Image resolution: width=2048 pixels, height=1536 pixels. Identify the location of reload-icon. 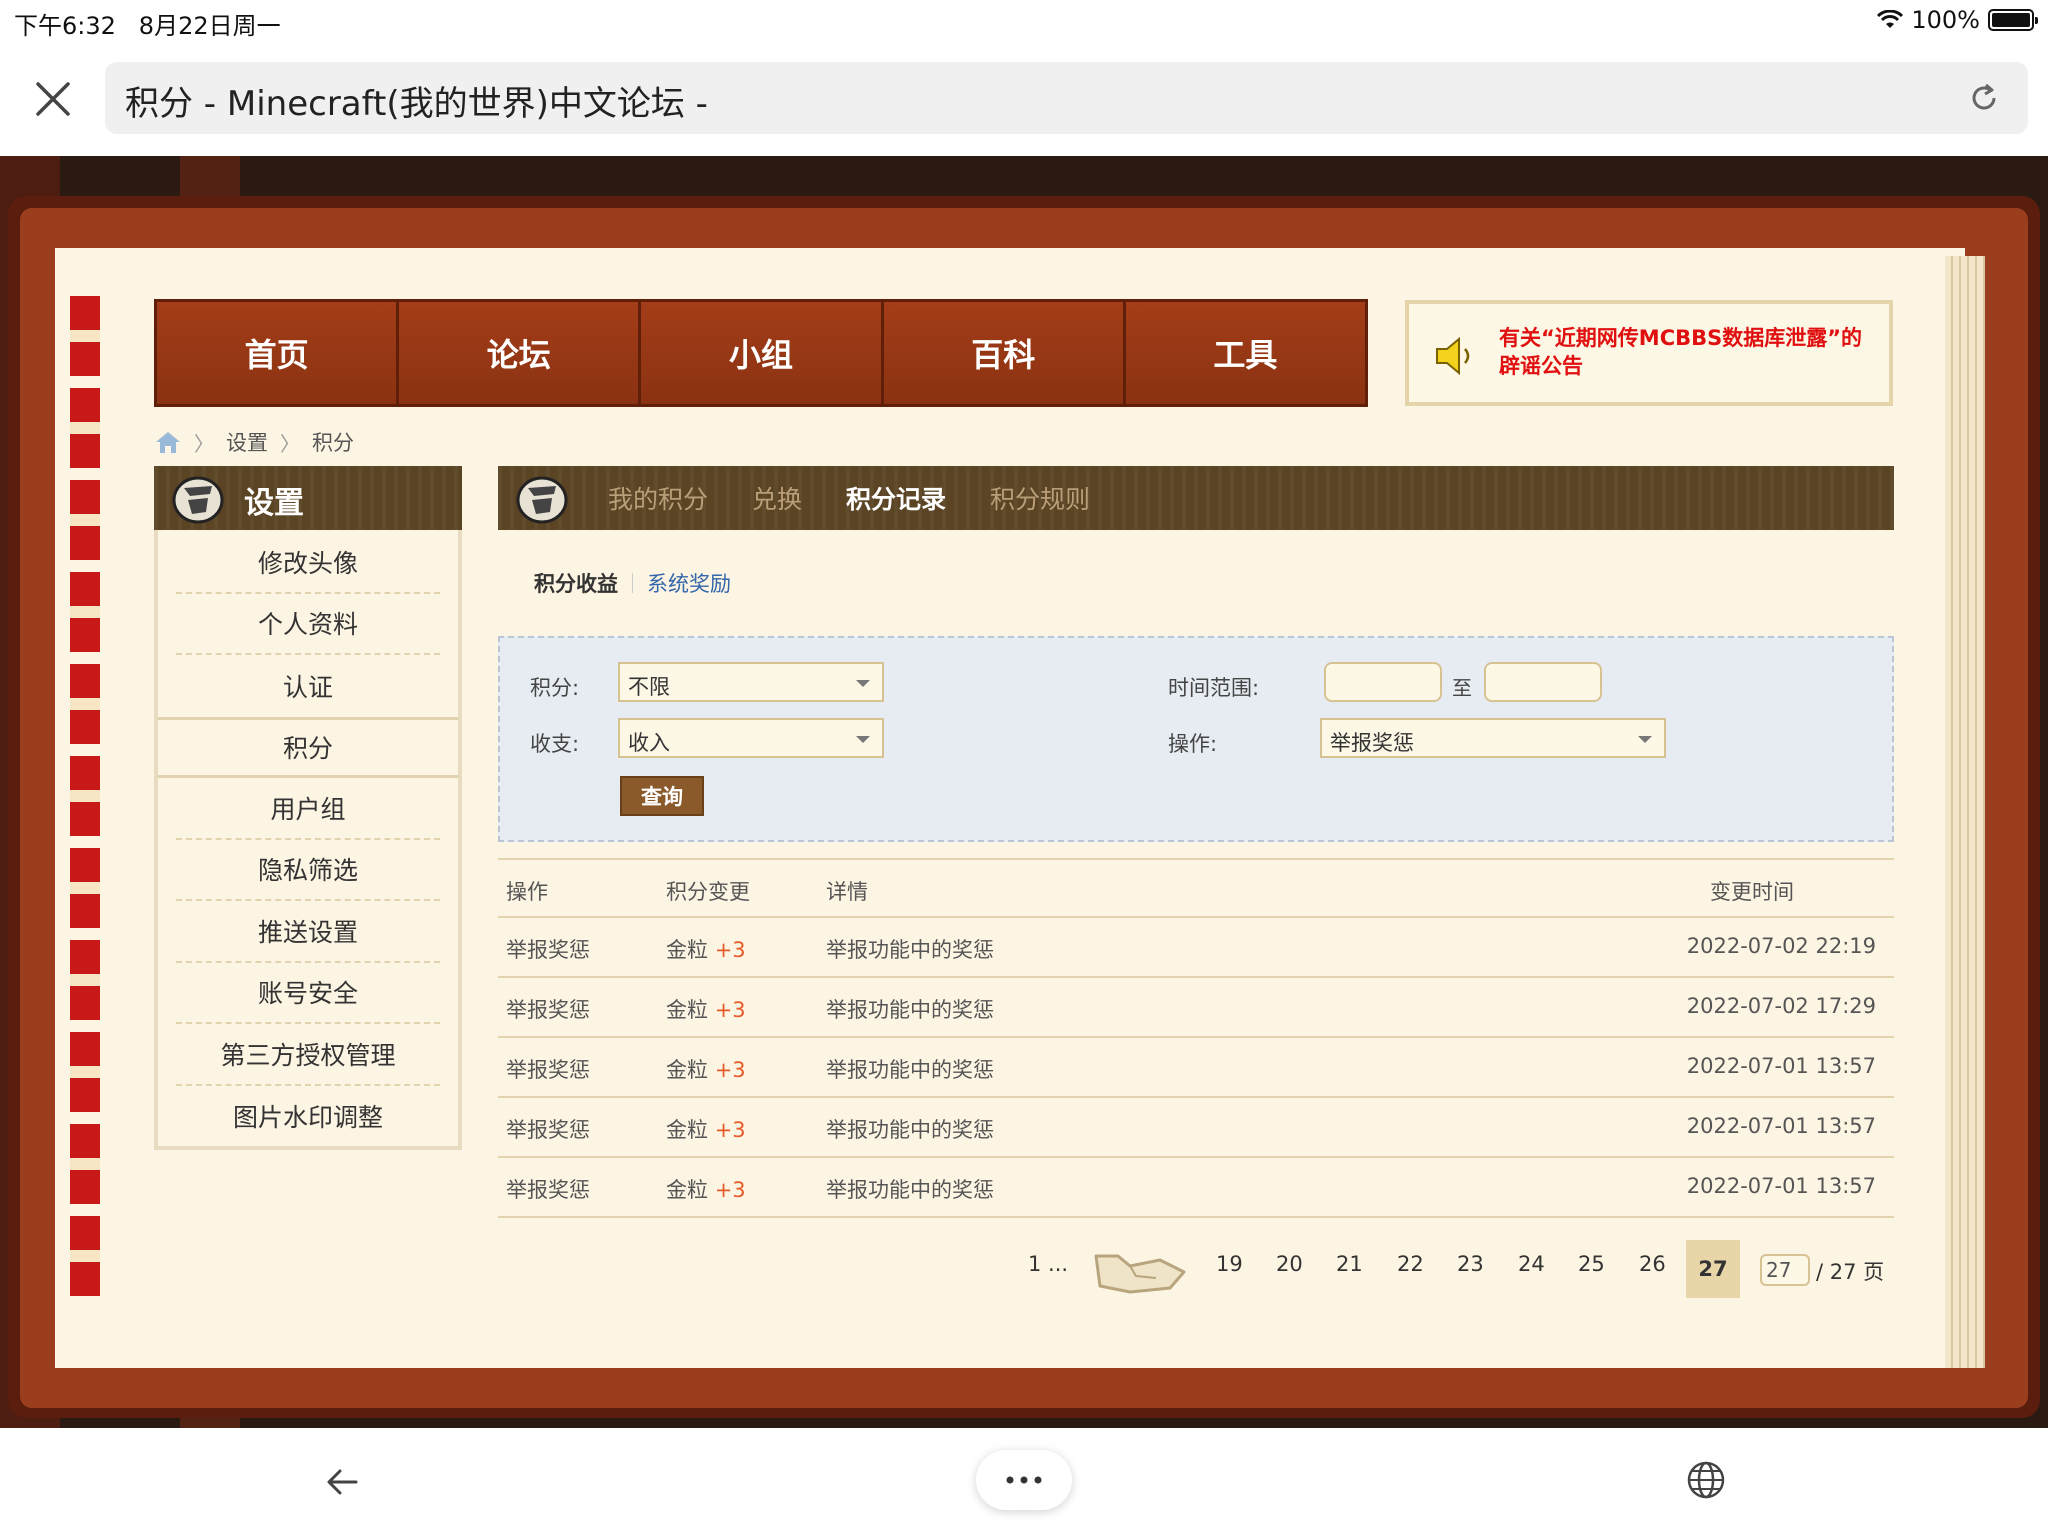
(1984, 98).